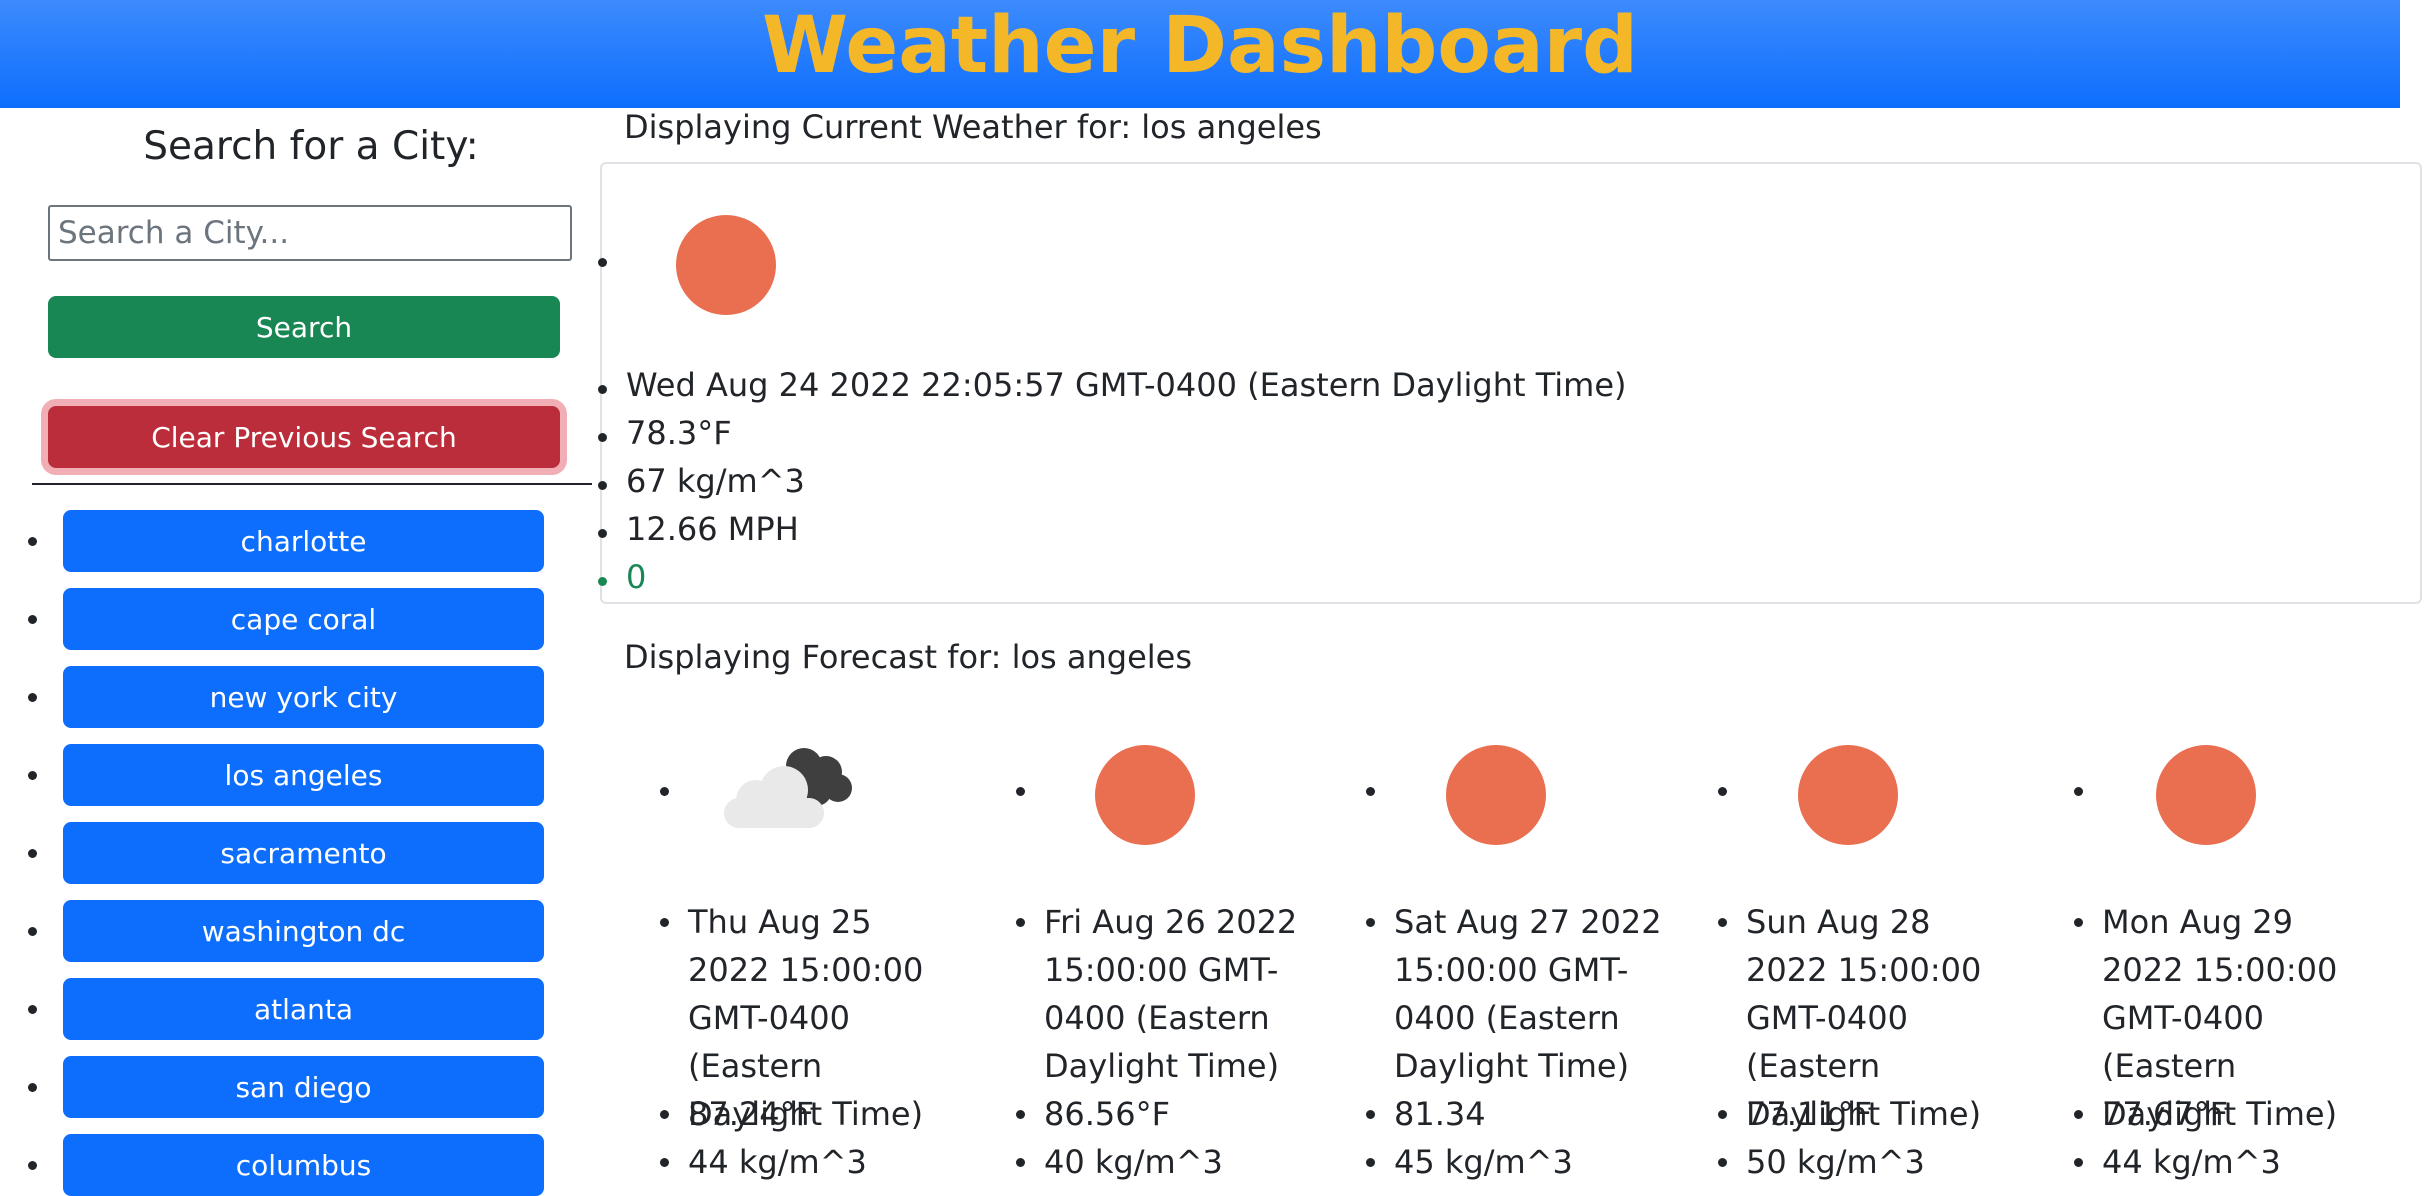 Image resolution: width=2424 pixels, height=1196 pixels. I want to click on history-city-button: columbus, so click(303, 1165).